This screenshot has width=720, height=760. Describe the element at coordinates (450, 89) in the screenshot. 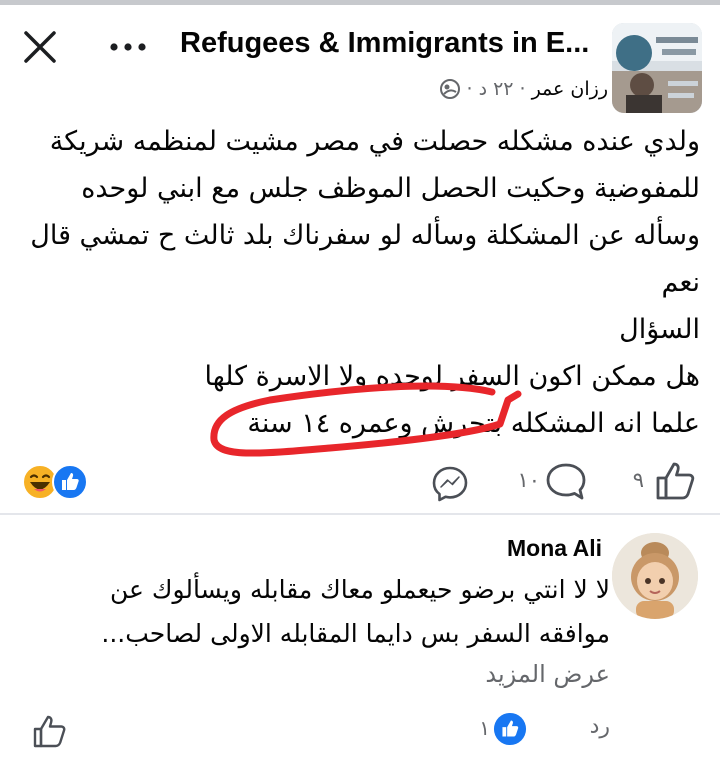

I see `globe-icon` at that location.